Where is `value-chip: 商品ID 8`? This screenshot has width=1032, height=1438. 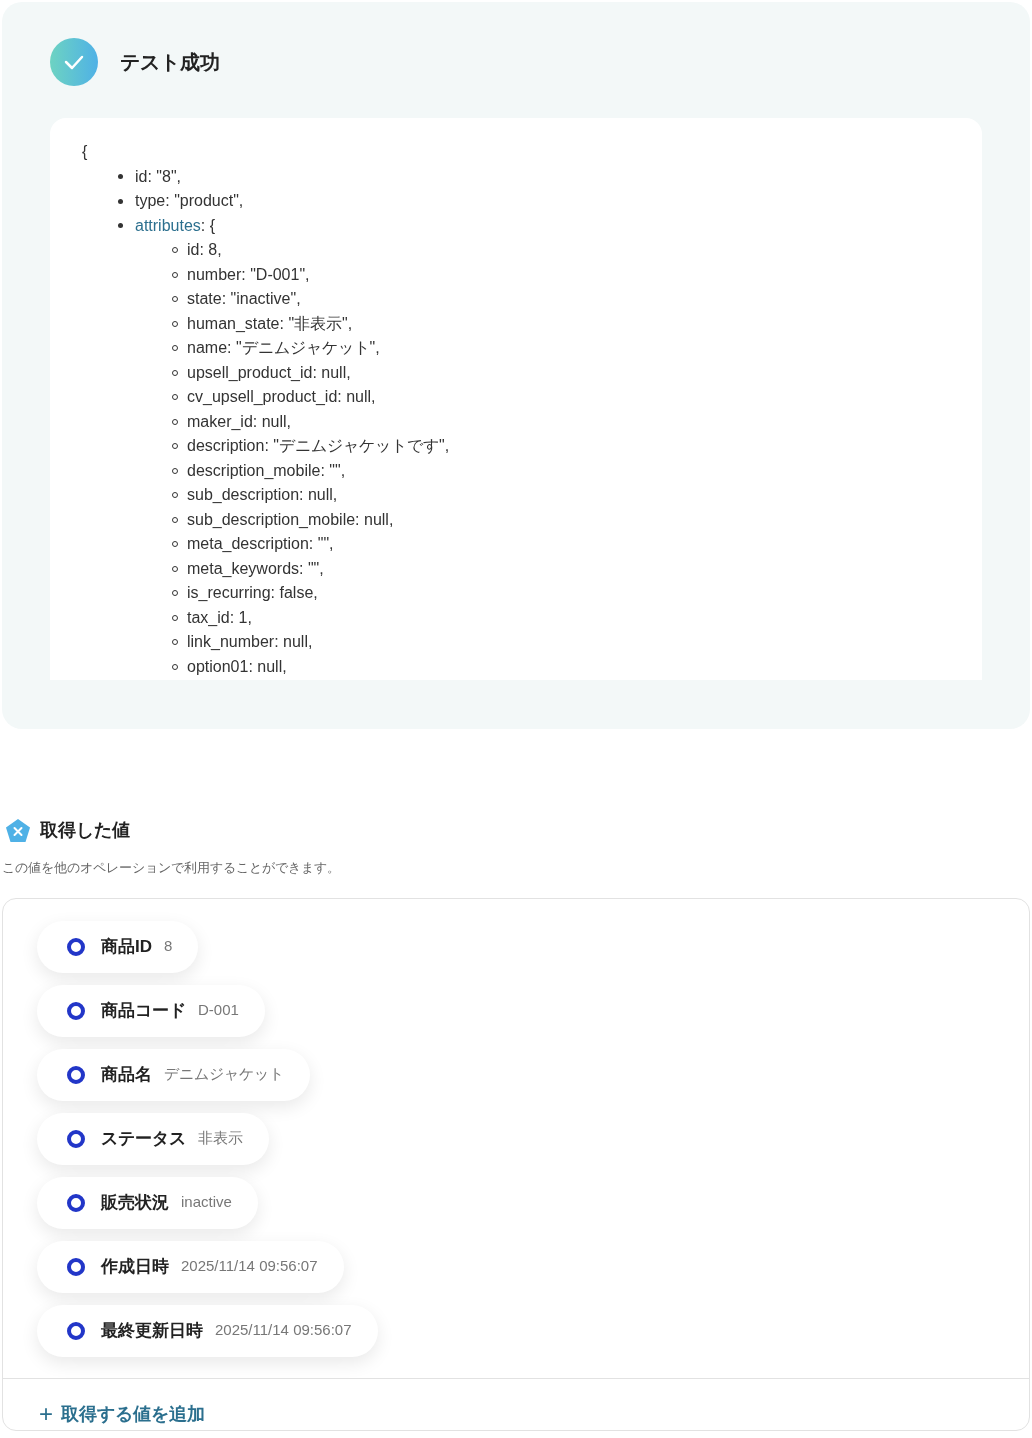
value-chip: 商品ID 8 is located at coordinates (118, 946).